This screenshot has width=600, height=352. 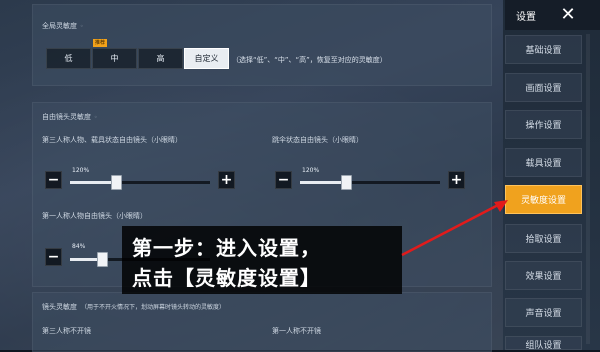 What do you see at coordinates (153, 307) in the screenshot?
I see `scope-desc: （用于不开火情况下，划动屏幕时镜头转动的灵敏度）` at bounding box center [153, 307].